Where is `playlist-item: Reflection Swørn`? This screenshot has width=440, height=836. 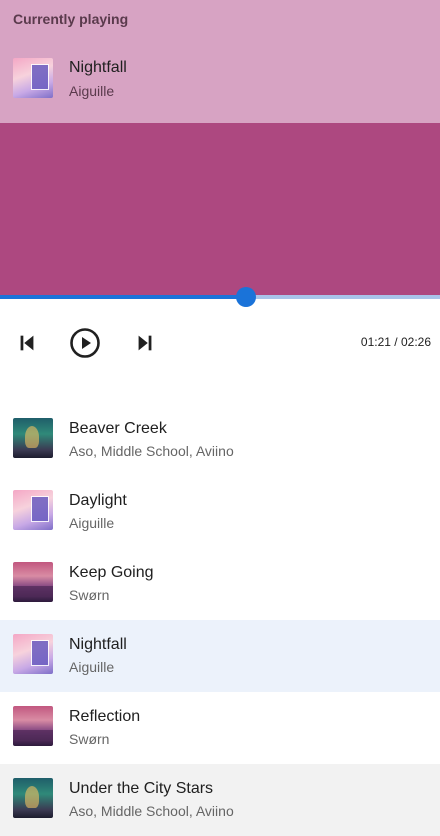 playlist-item: Reflection Swørn is located at coordinates (220, 728).